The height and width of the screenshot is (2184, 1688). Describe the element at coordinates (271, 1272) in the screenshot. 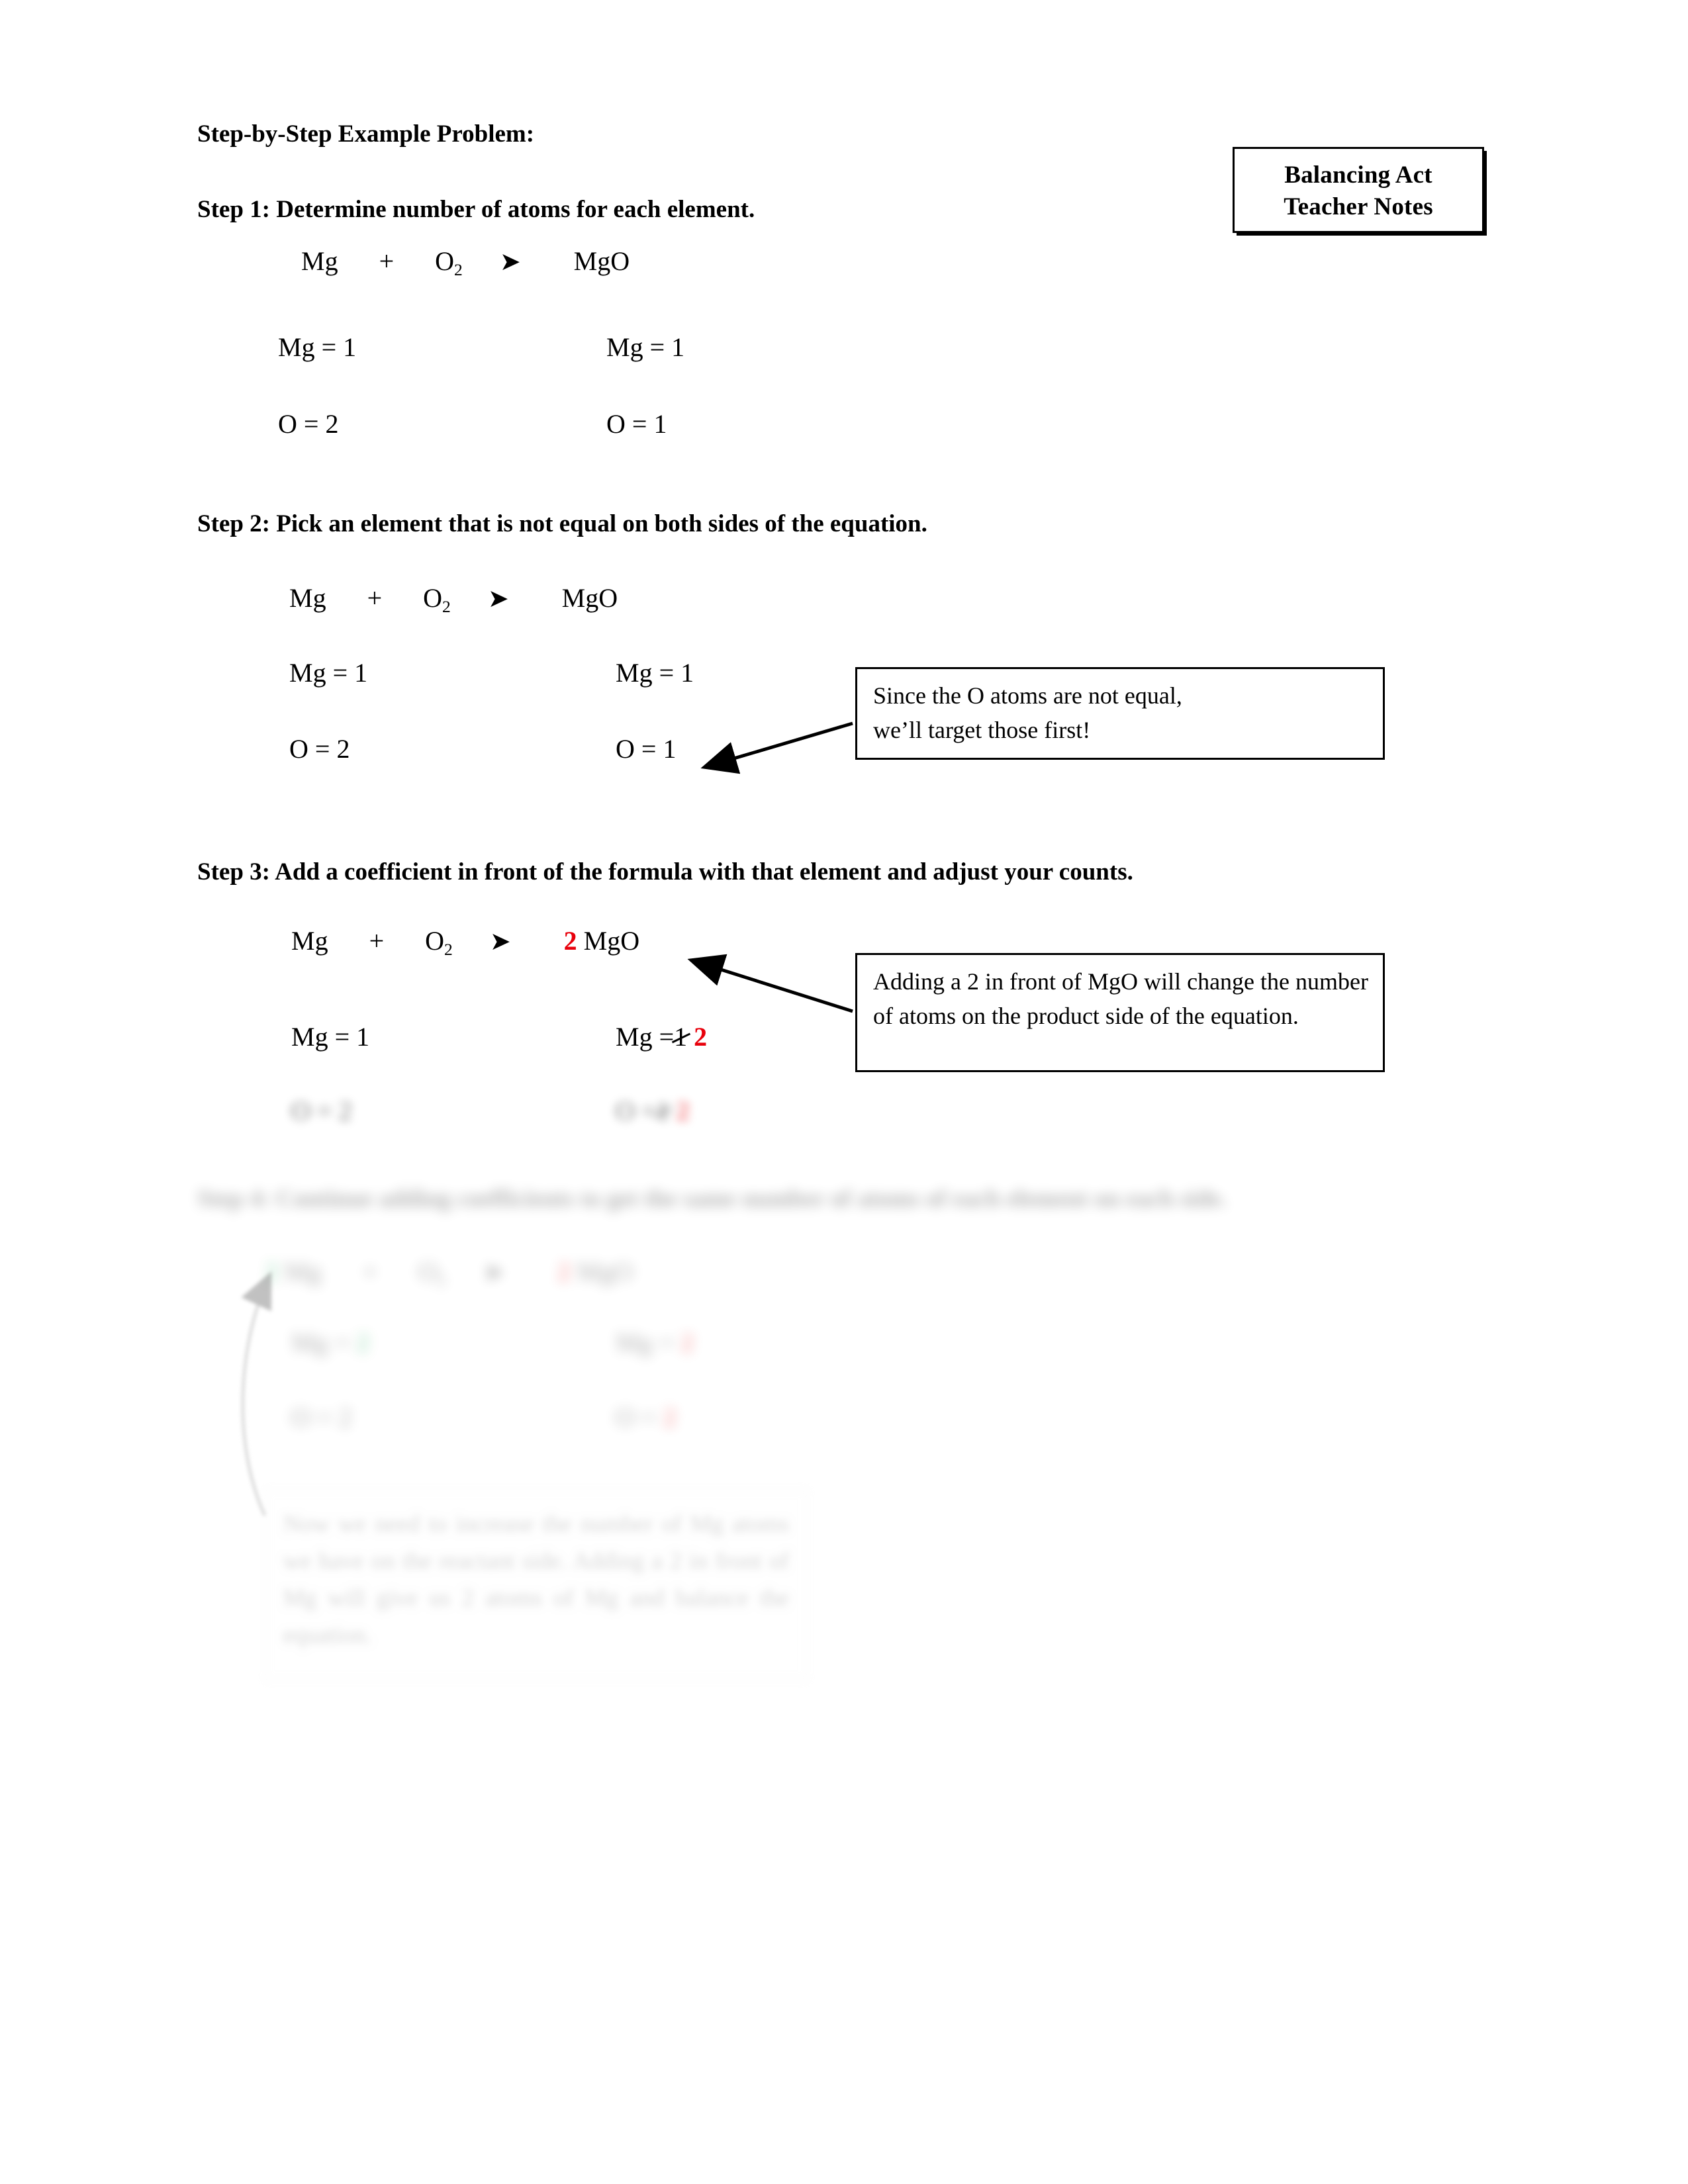

I see `step-4-reactant-coefficient: 2` at that location.